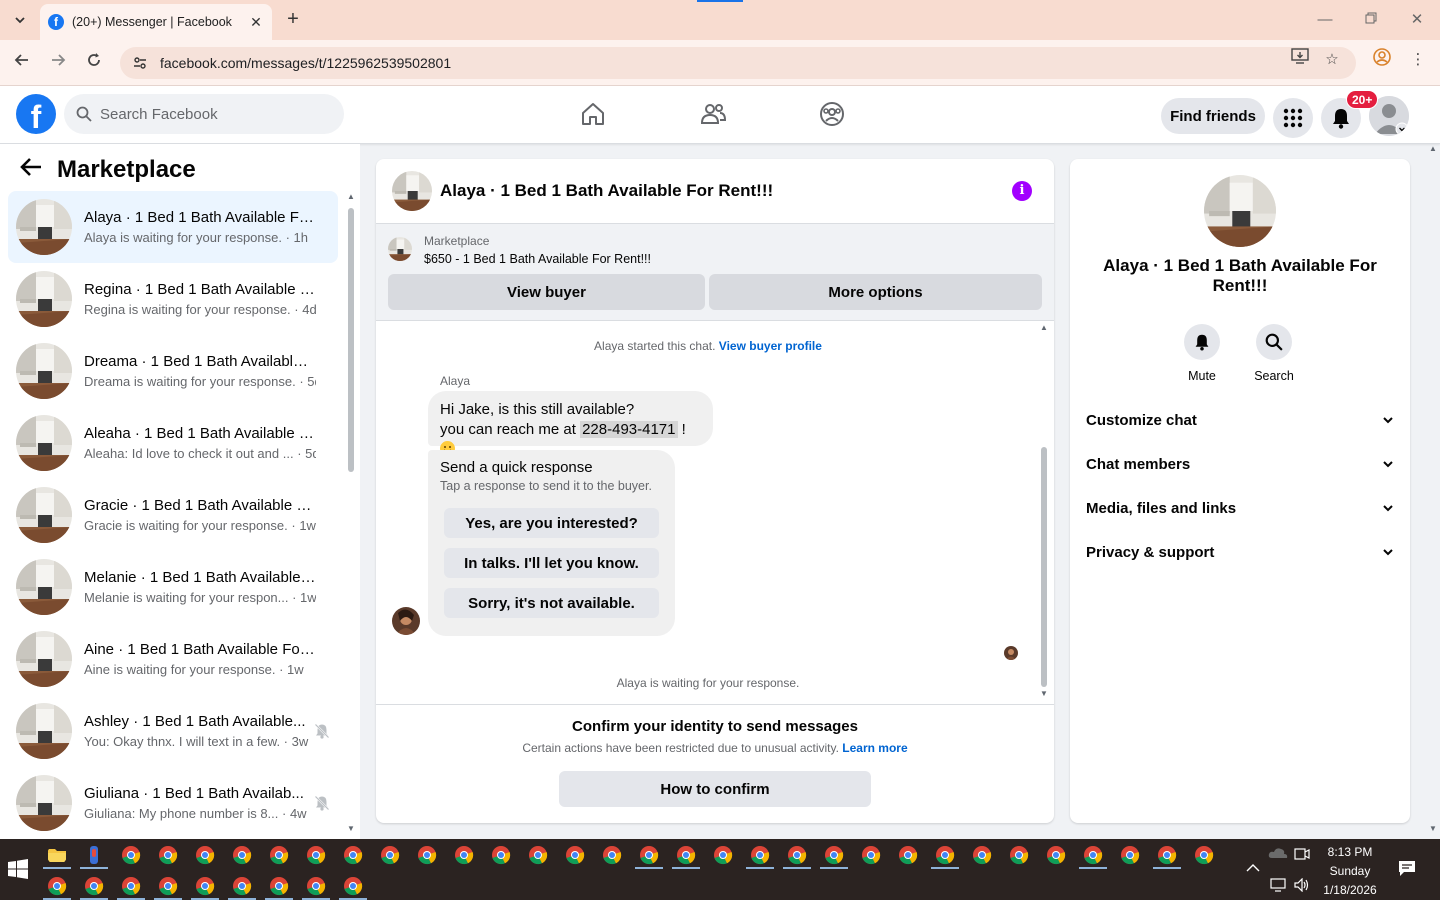  What do you see at coordinates (1274, 353) in the screenshot?
I see `search-action: Search` at bounding box center [1274, 353].